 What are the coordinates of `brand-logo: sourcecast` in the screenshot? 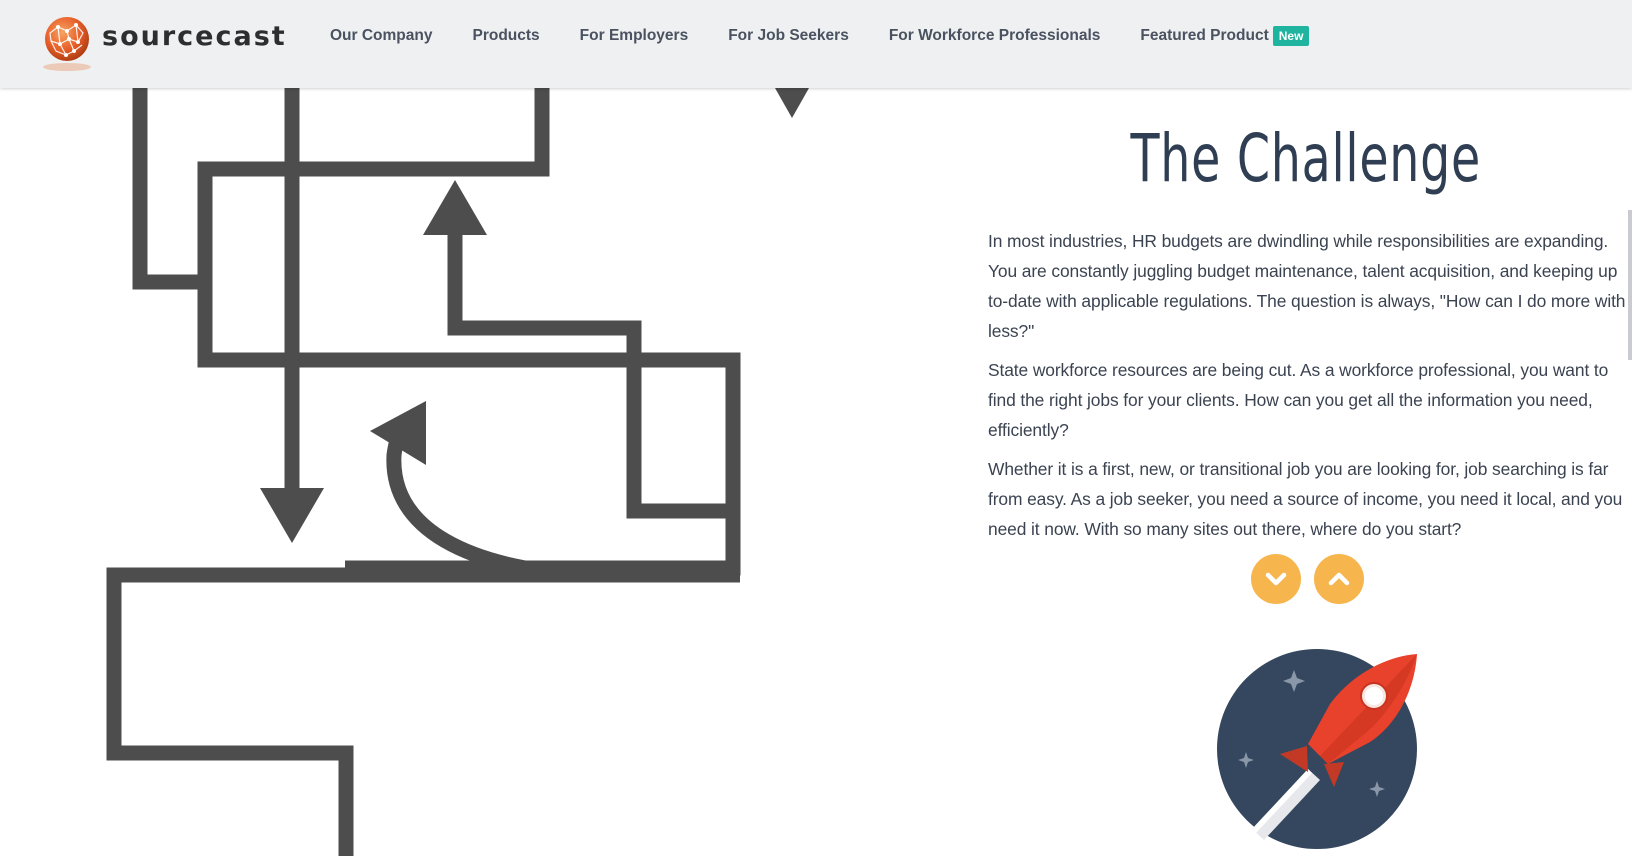 It's located at (166, 42).